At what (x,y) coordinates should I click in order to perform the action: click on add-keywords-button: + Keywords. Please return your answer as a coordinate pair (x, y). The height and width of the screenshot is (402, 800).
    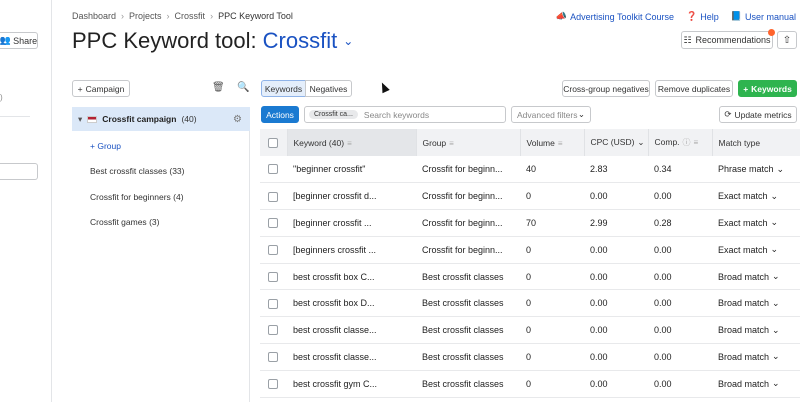
    Looking at the image, I should click on (767, 88).